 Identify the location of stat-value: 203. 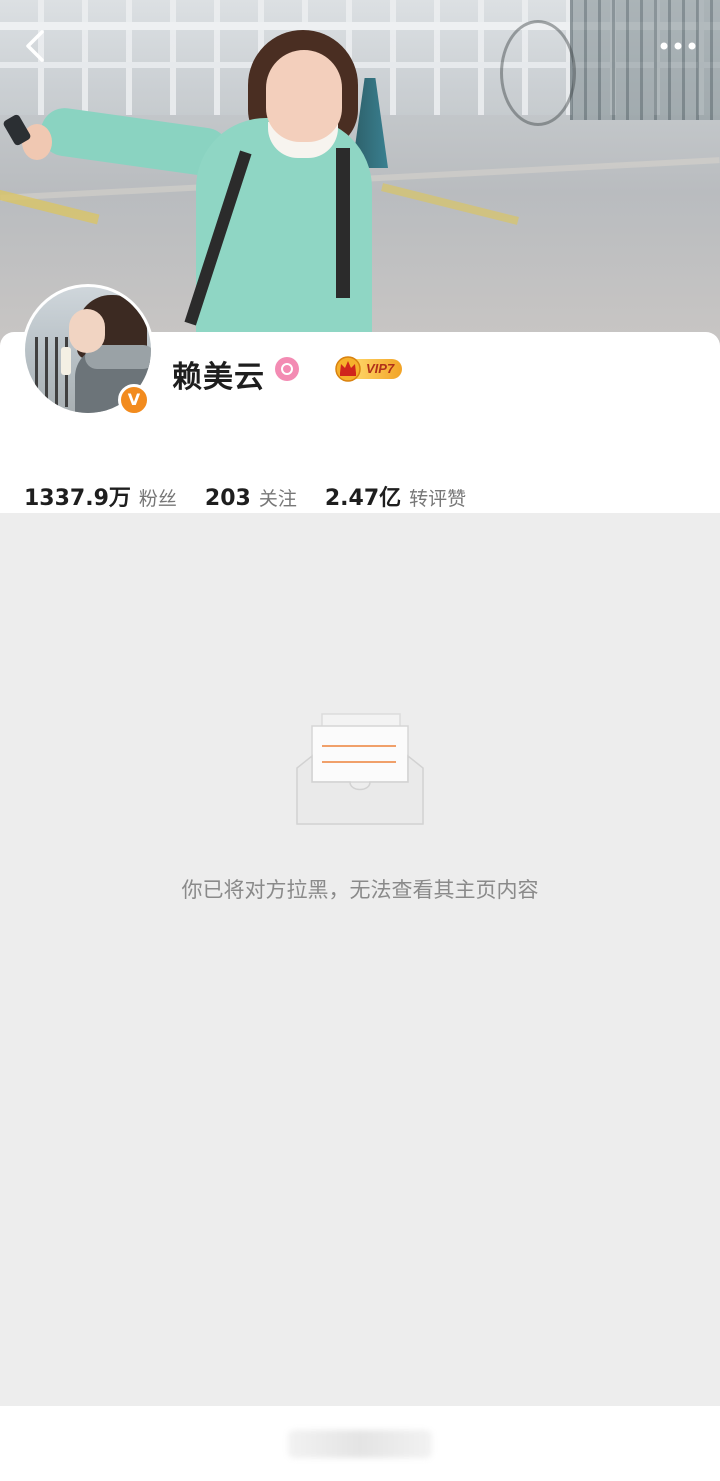
(227, 498).